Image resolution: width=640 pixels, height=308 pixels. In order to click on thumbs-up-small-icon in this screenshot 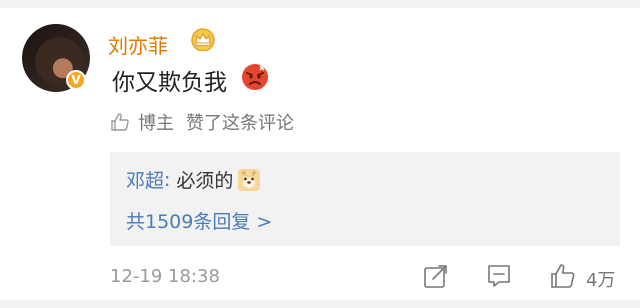, I will do `click(120, 122)`.